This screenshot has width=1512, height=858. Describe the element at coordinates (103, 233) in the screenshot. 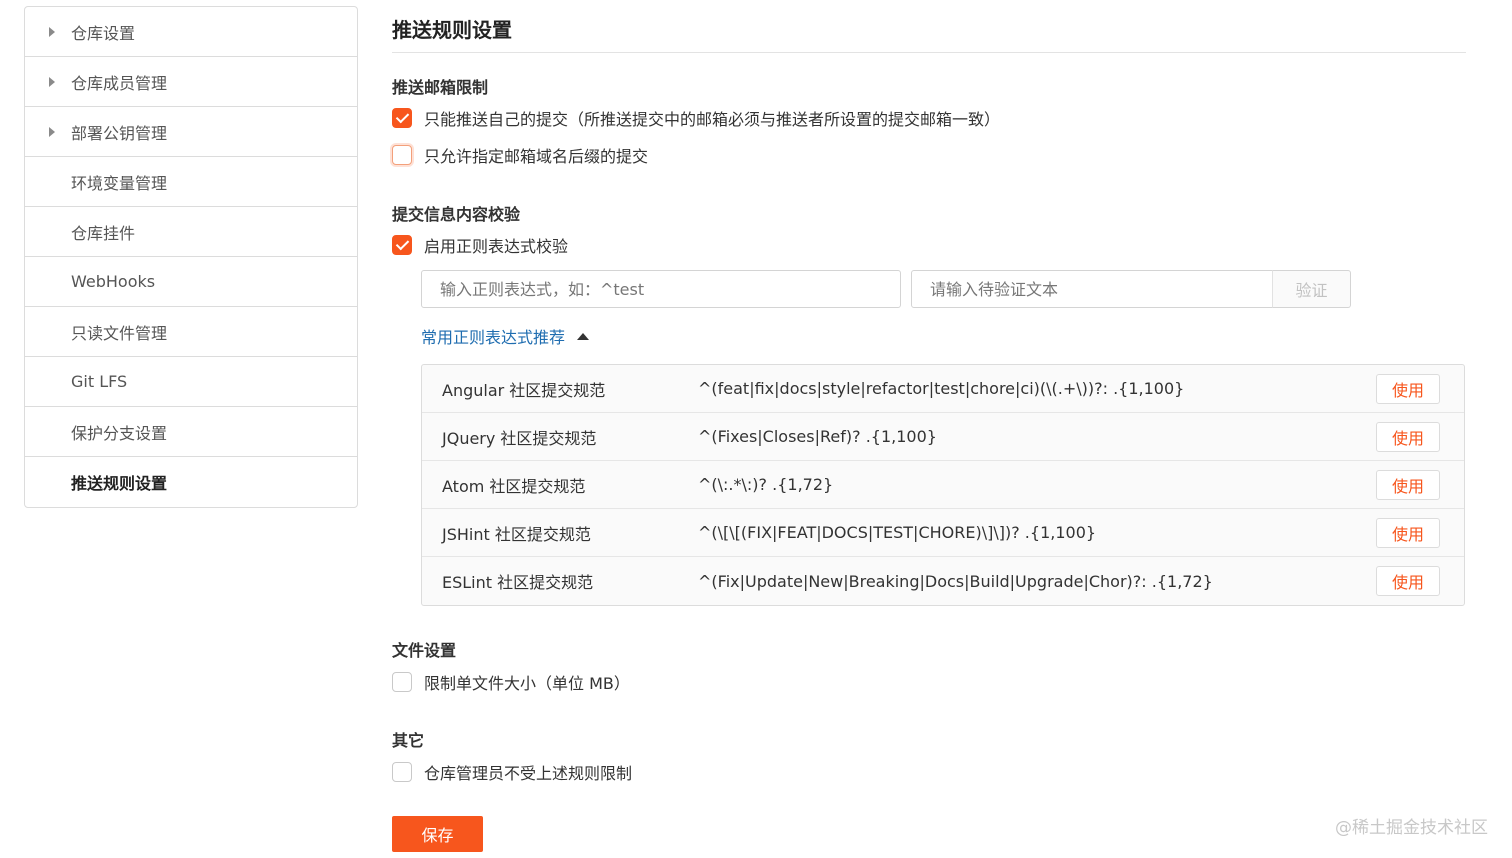

I see `sidebar-item-label: 仓库挂件` at that location.